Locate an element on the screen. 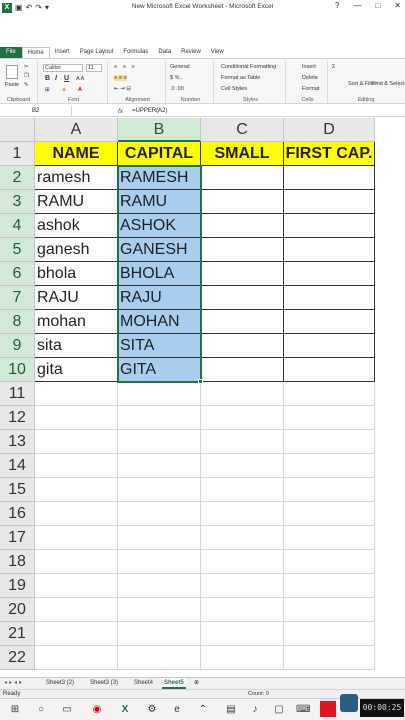 The width and height of the screenshot is (405, 720). cell-a3: RAMU is located at coordinates (76, 202).